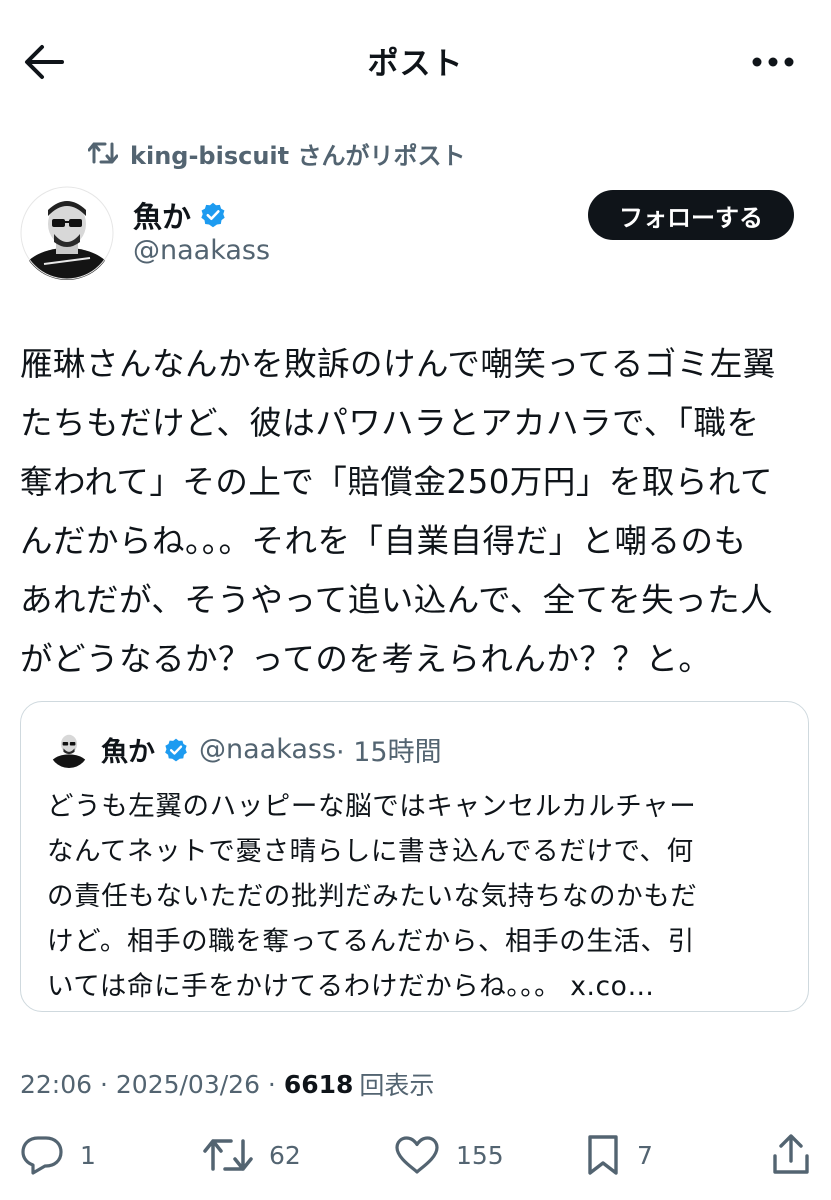 Image resolution: width=831 pixels, height=1200 pixels. I want to click on reply-count: 1, so click(88, 1155).